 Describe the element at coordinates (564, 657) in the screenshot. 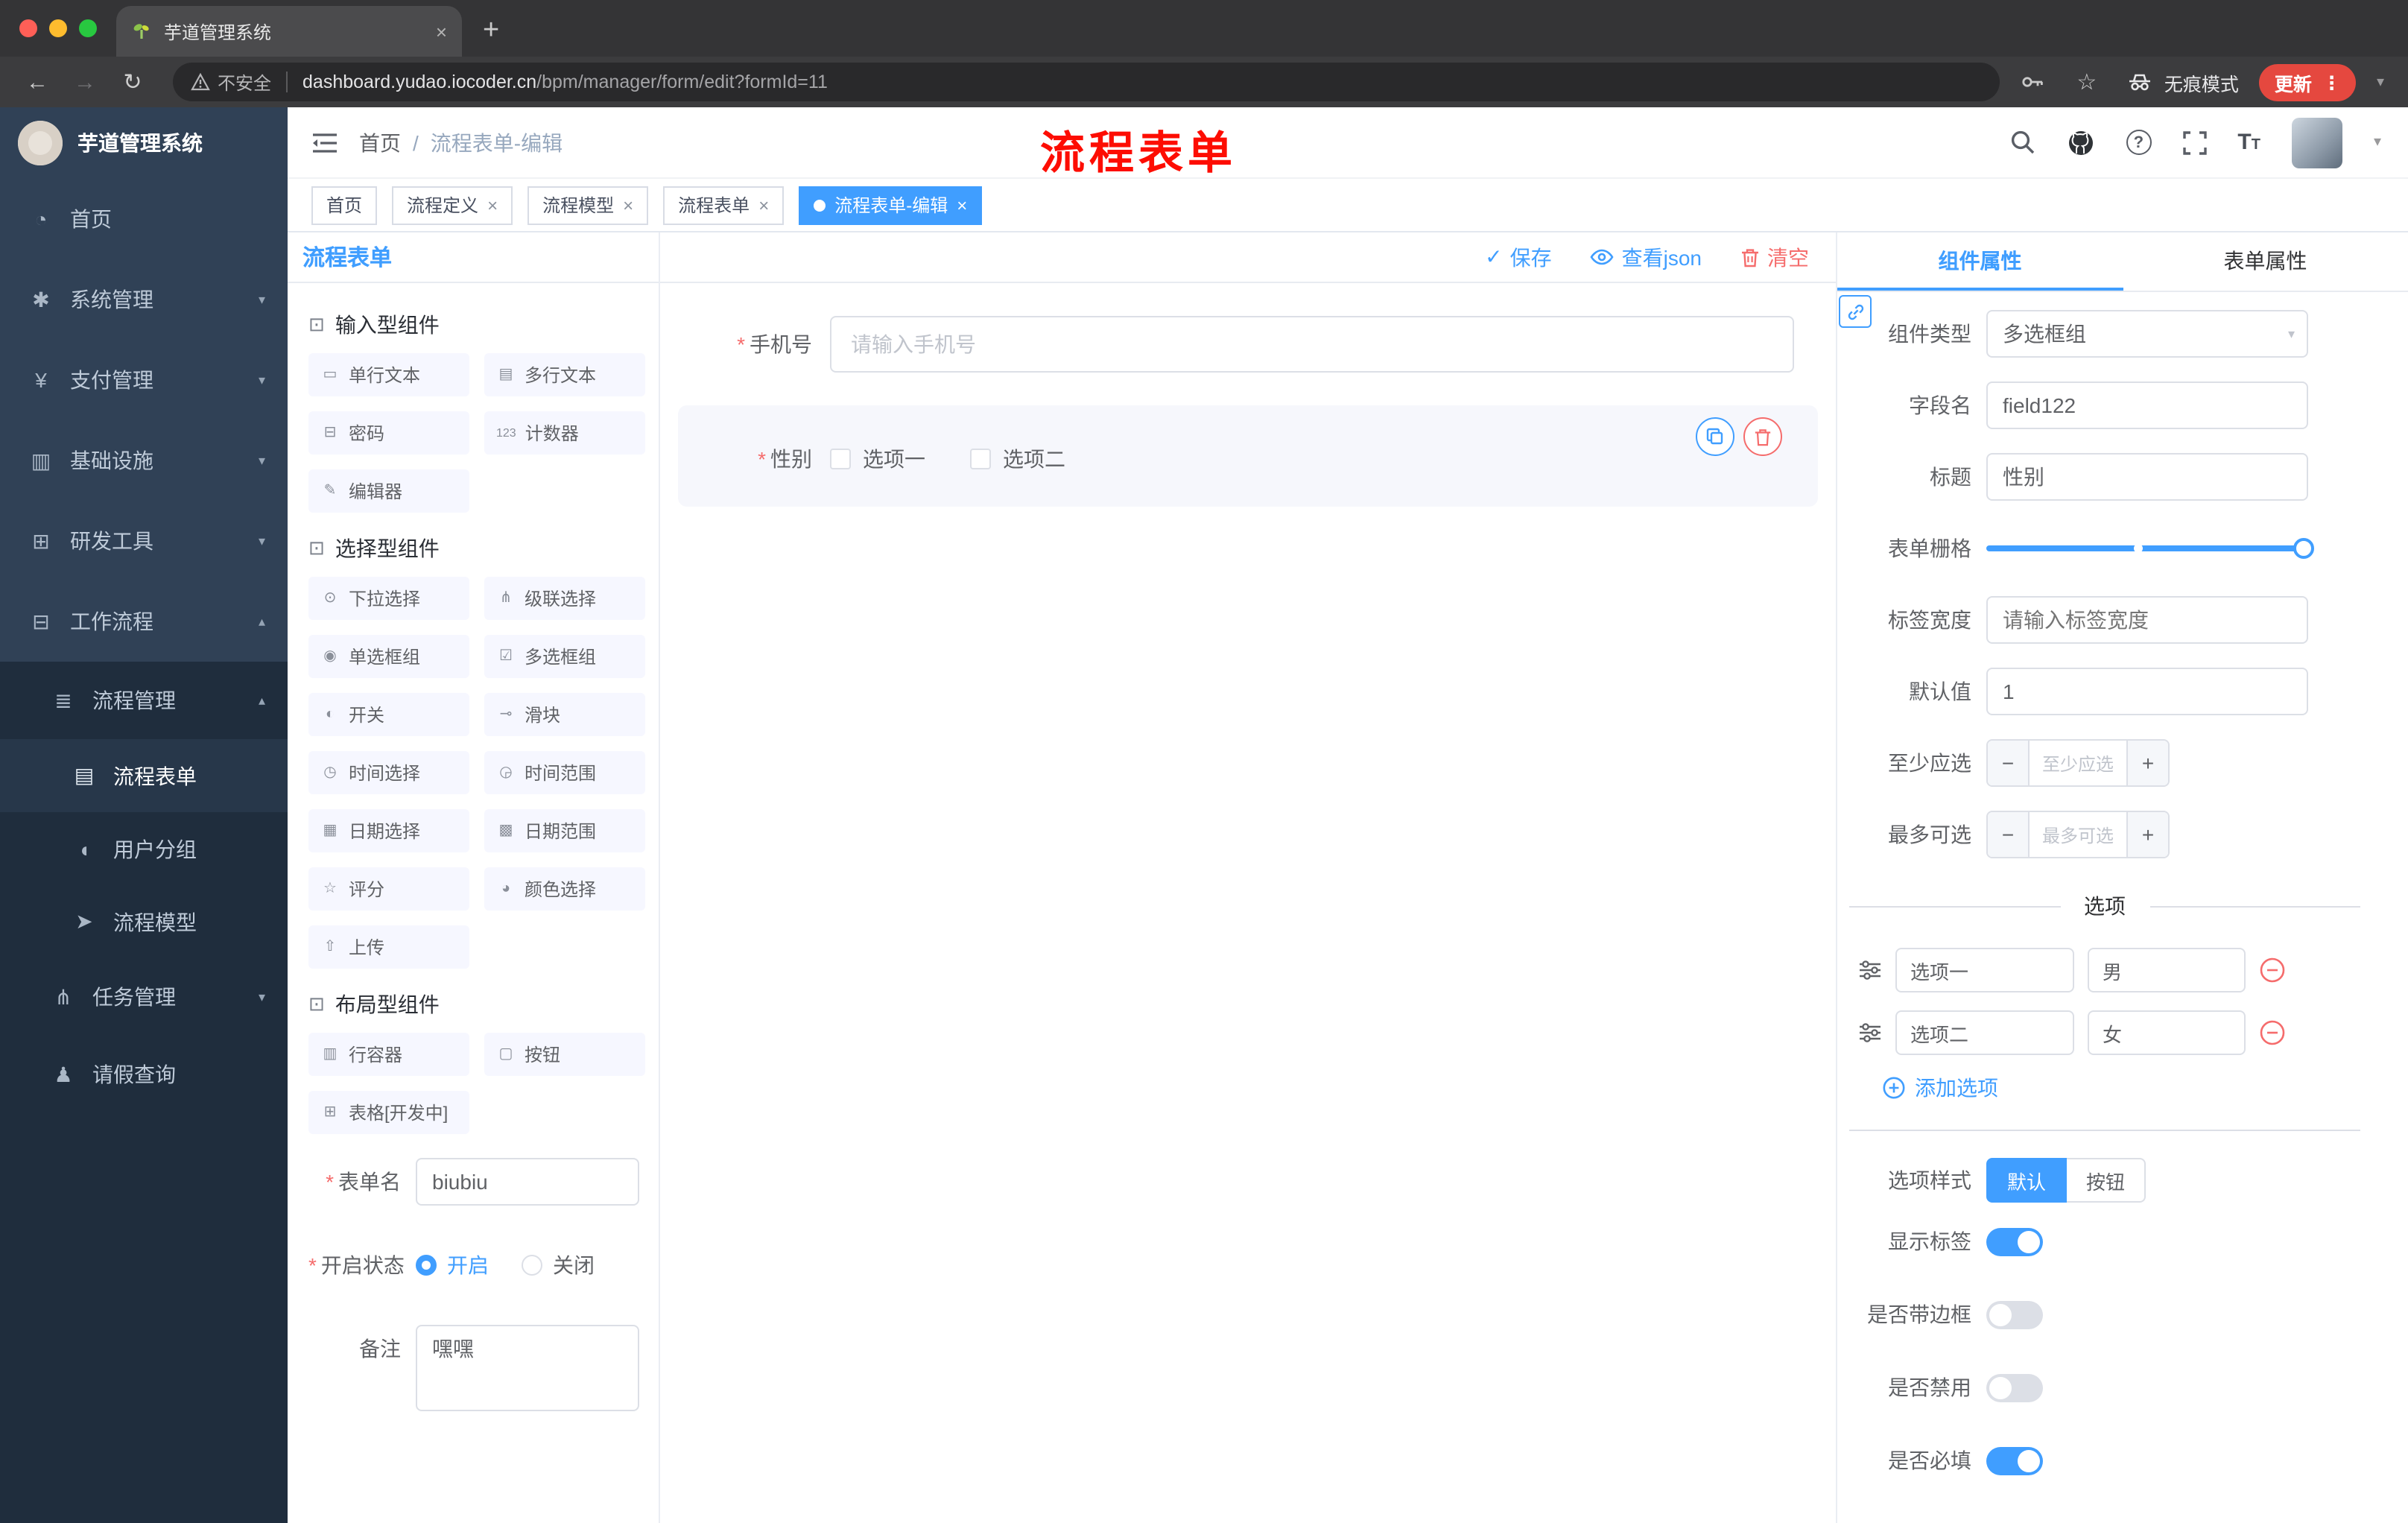

I see `palette-item-checkbox-group: ☑ 多选框组` at that location.